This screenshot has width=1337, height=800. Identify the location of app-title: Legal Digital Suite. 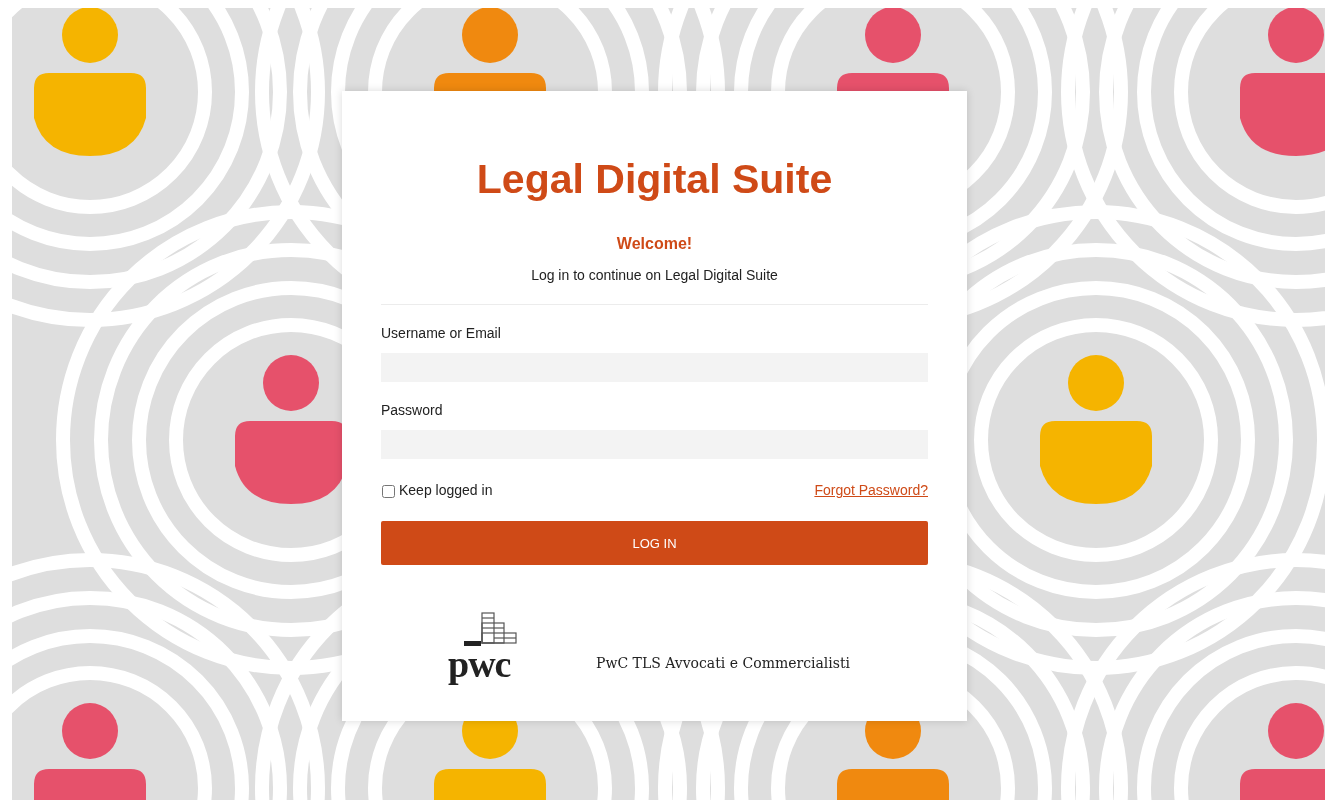
(654, 179).